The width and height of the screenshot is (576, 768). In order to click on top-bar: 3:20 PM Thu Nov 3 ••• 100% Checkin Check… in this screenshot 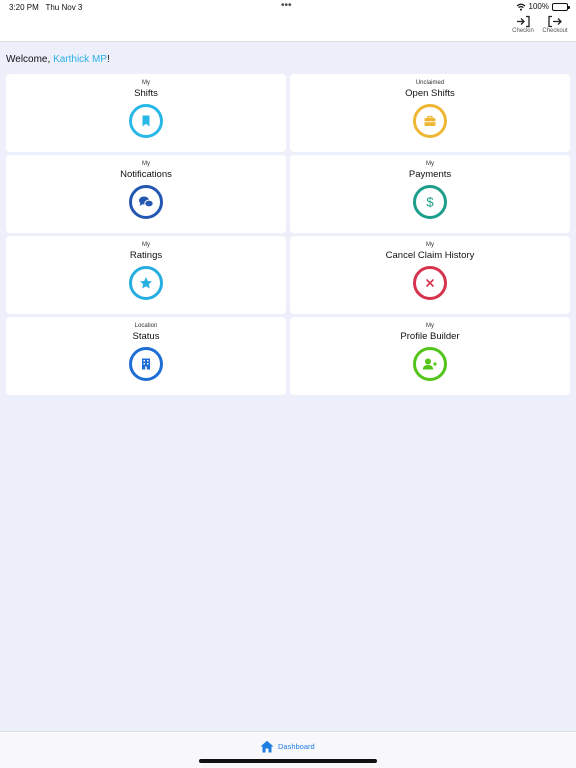, I will do `click(288, 21)`.